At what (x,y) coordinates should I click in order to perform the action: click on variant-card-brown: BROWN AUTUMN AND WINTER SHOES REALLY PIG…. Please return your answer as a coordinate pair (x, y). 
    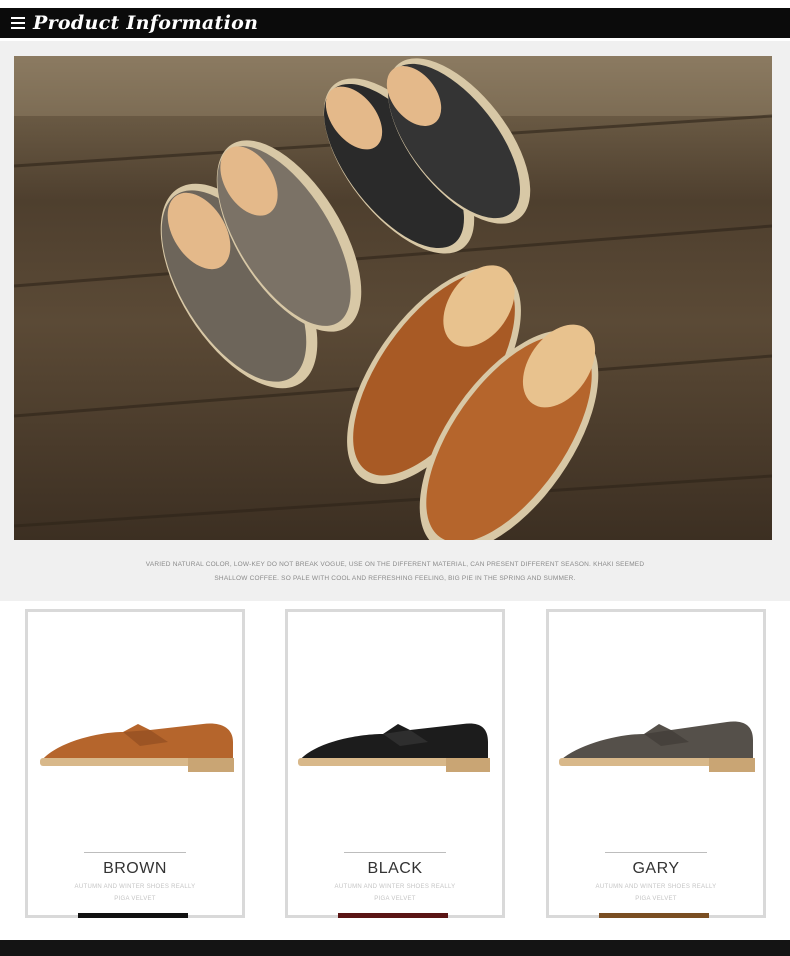
    Looking at the image, I should click on (135, 763).